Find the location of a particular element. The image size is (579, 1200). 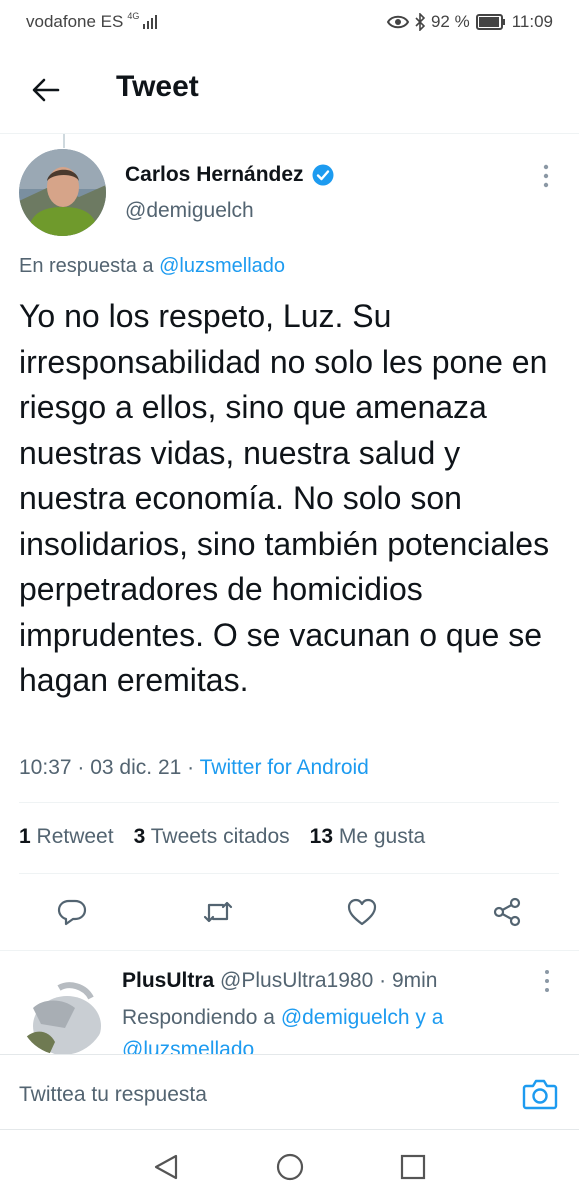

nav-recents-button is located at coordinates (413, 1167).